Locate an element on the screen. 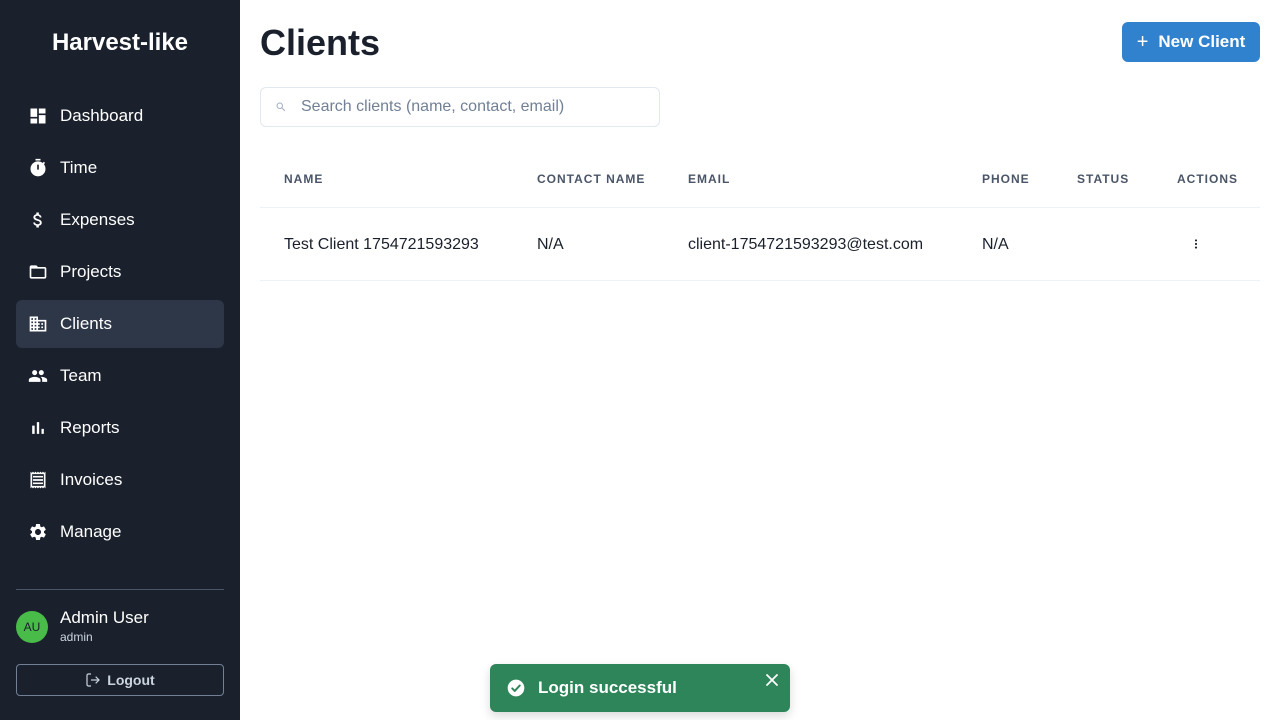 The image size is (1280, 720). user-info: Admin User admin is located at coordinates (104, 627).